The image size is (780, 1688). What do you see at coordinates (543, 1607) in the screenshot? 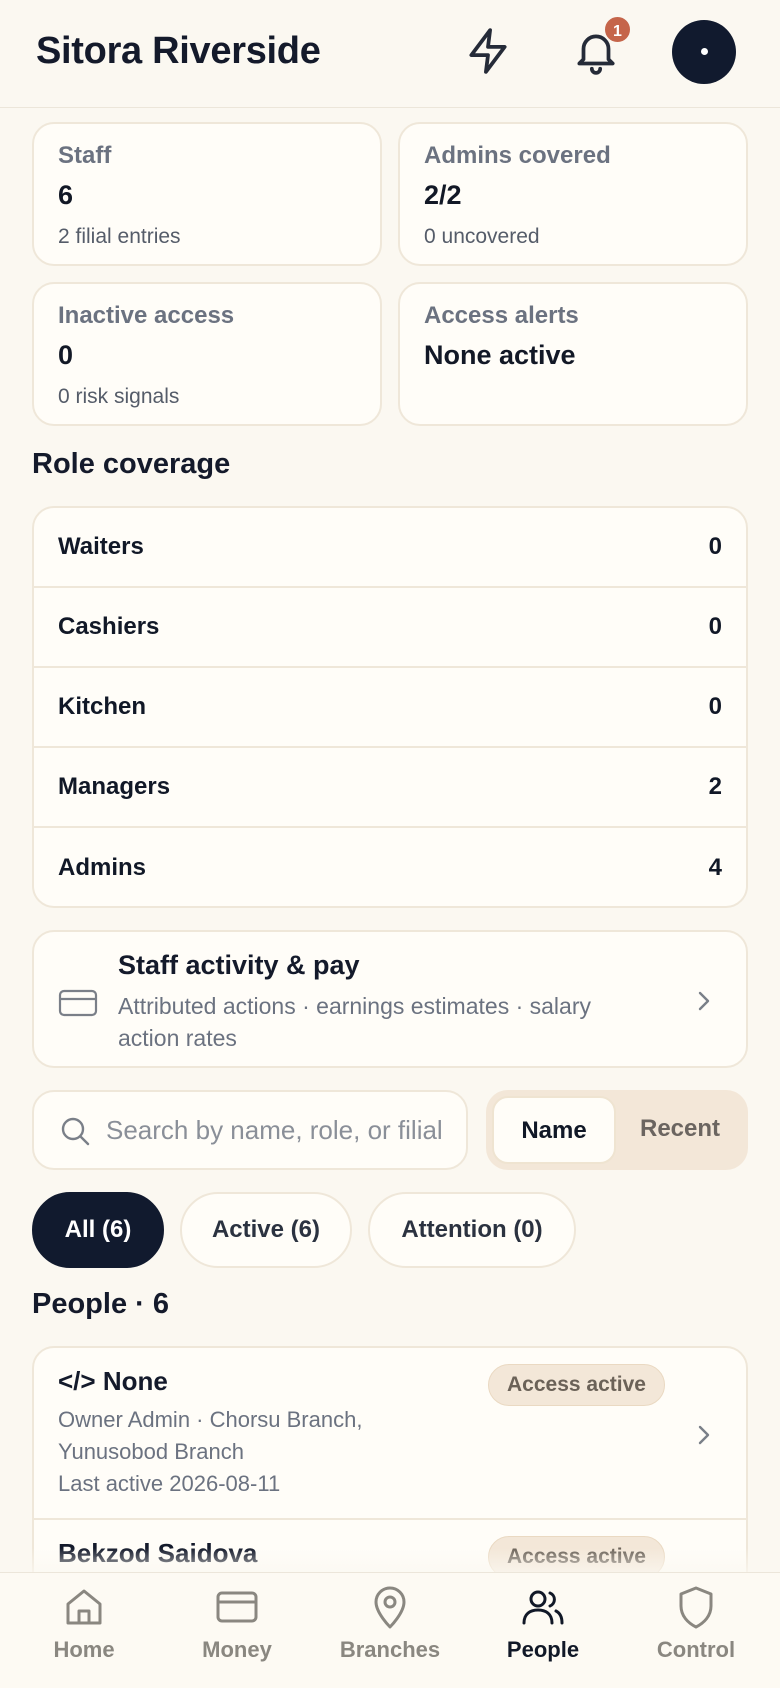
I see `users-icon` at bounding box center [543, 1607].